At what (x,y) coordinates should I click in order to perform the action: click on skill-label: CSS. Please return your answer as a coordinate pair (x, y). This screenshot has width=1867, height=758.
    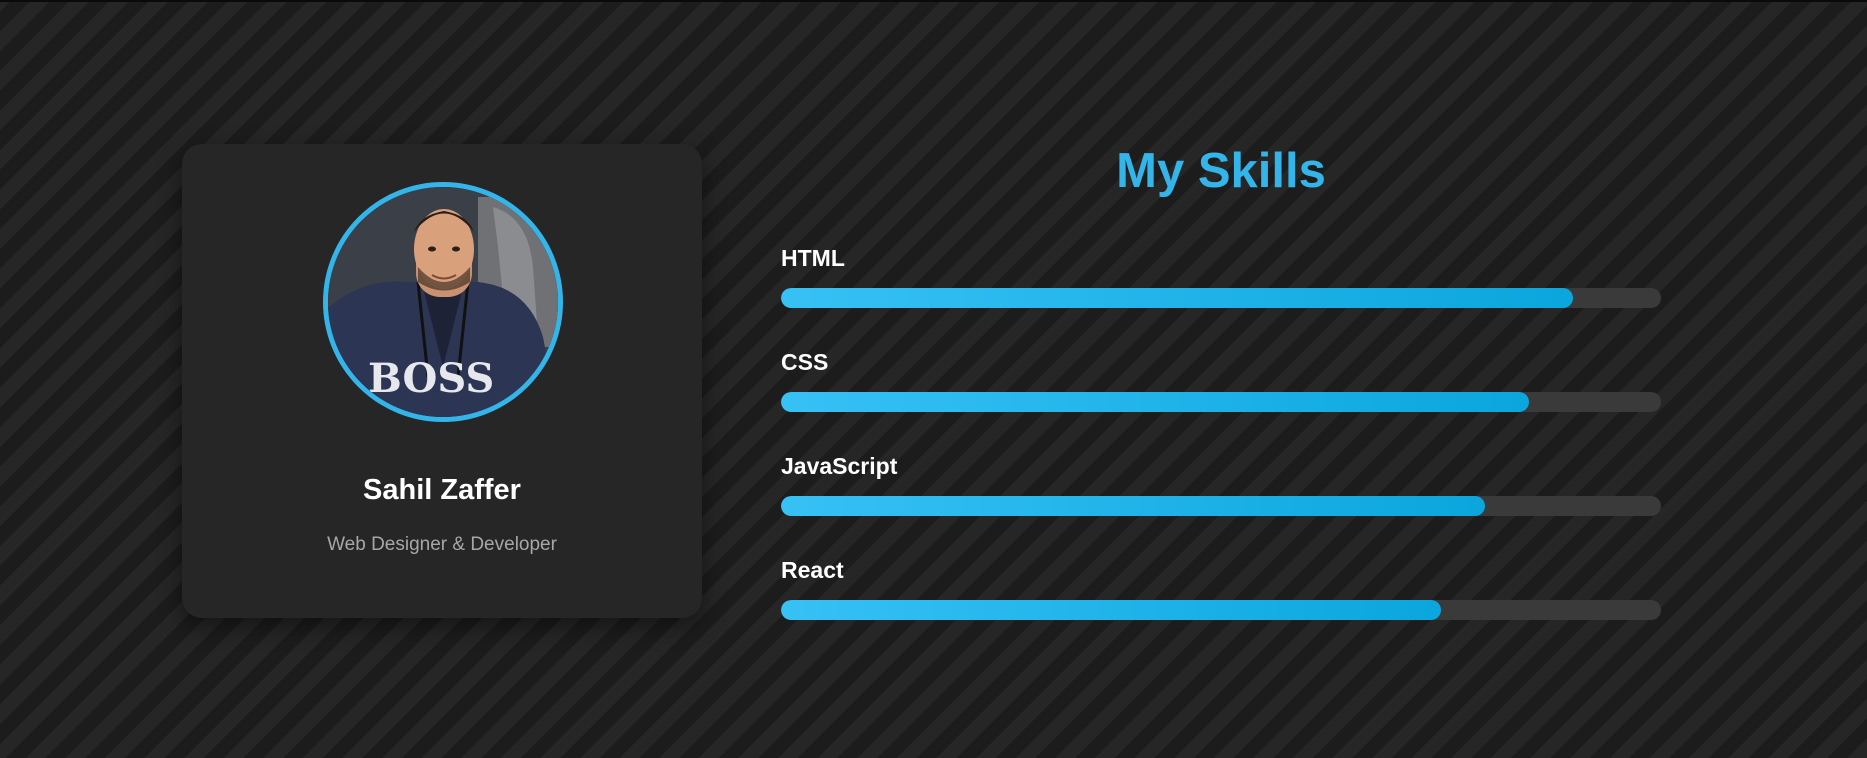
    Looking at the image, I should click on (805, 362).